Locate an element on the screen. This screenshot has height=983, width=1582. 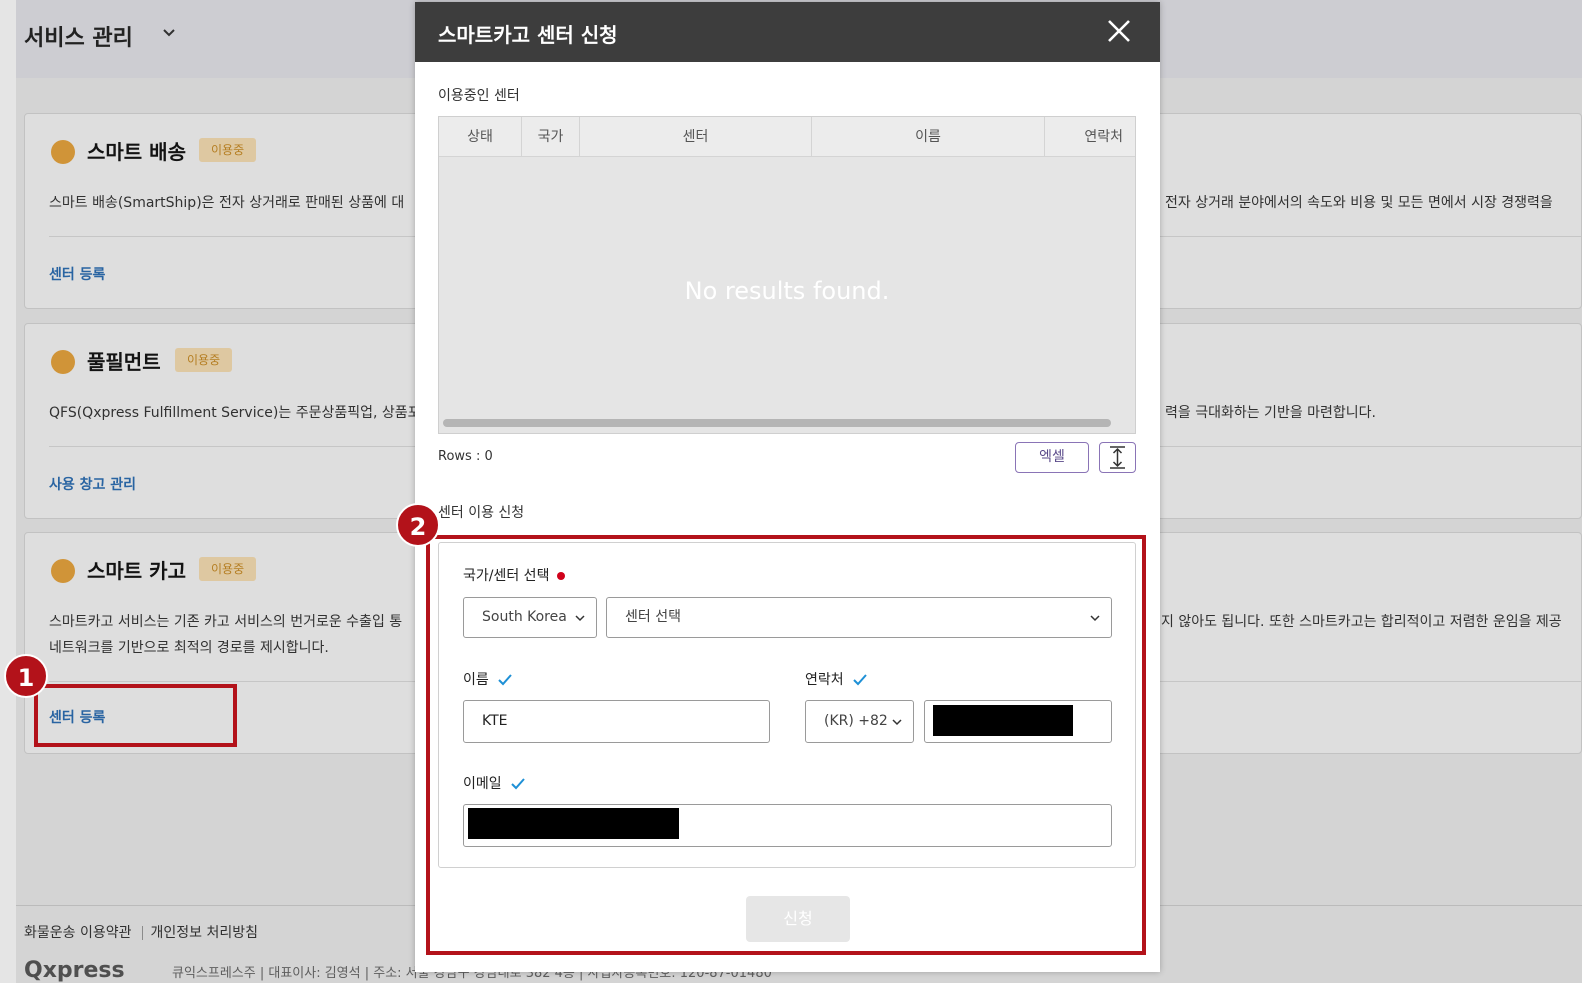
column-header-status: 상태 is located at coordinates (480, 137).